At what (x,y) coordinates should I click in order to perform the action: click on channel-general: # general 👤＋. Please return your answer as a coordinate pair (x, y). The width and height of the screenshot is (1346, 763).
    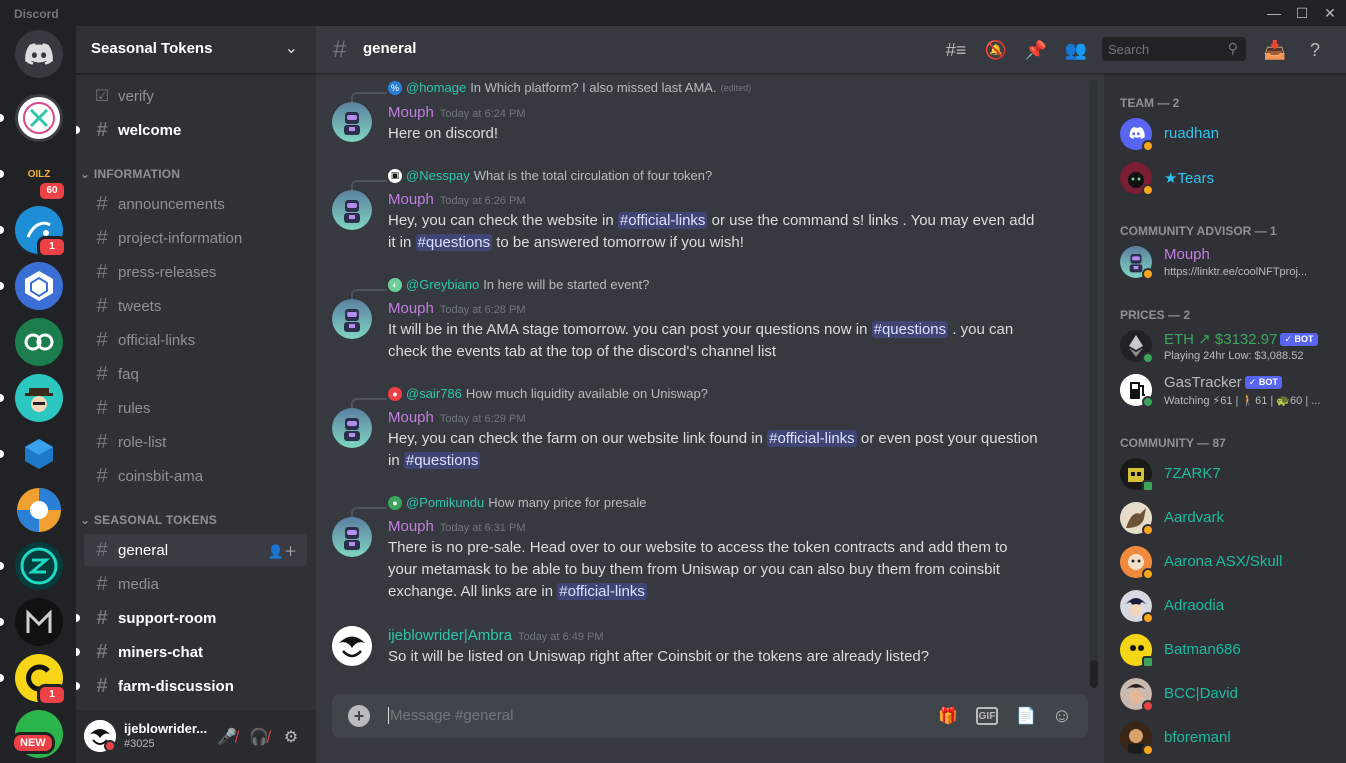
    Looking at the image, I should click on (195, 550).